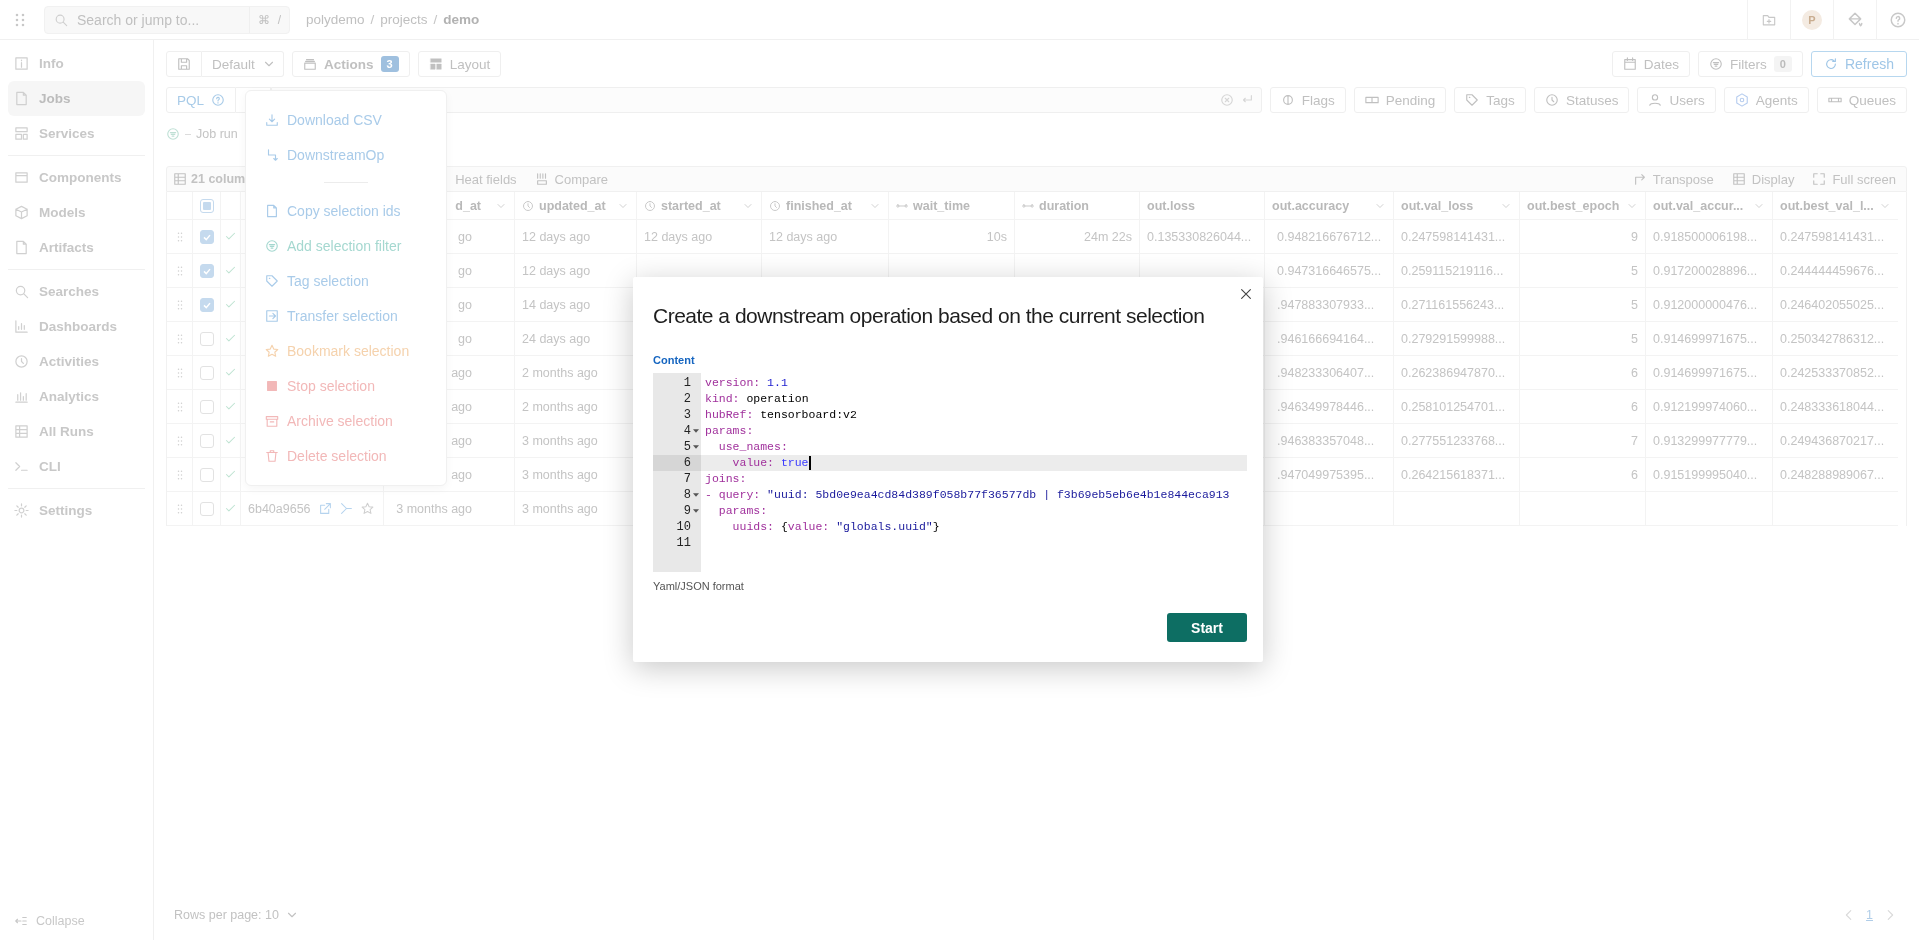 The height and width of the screenshot is (940, 1919). I want to click on layout-button: Layout, so click(459, 64).